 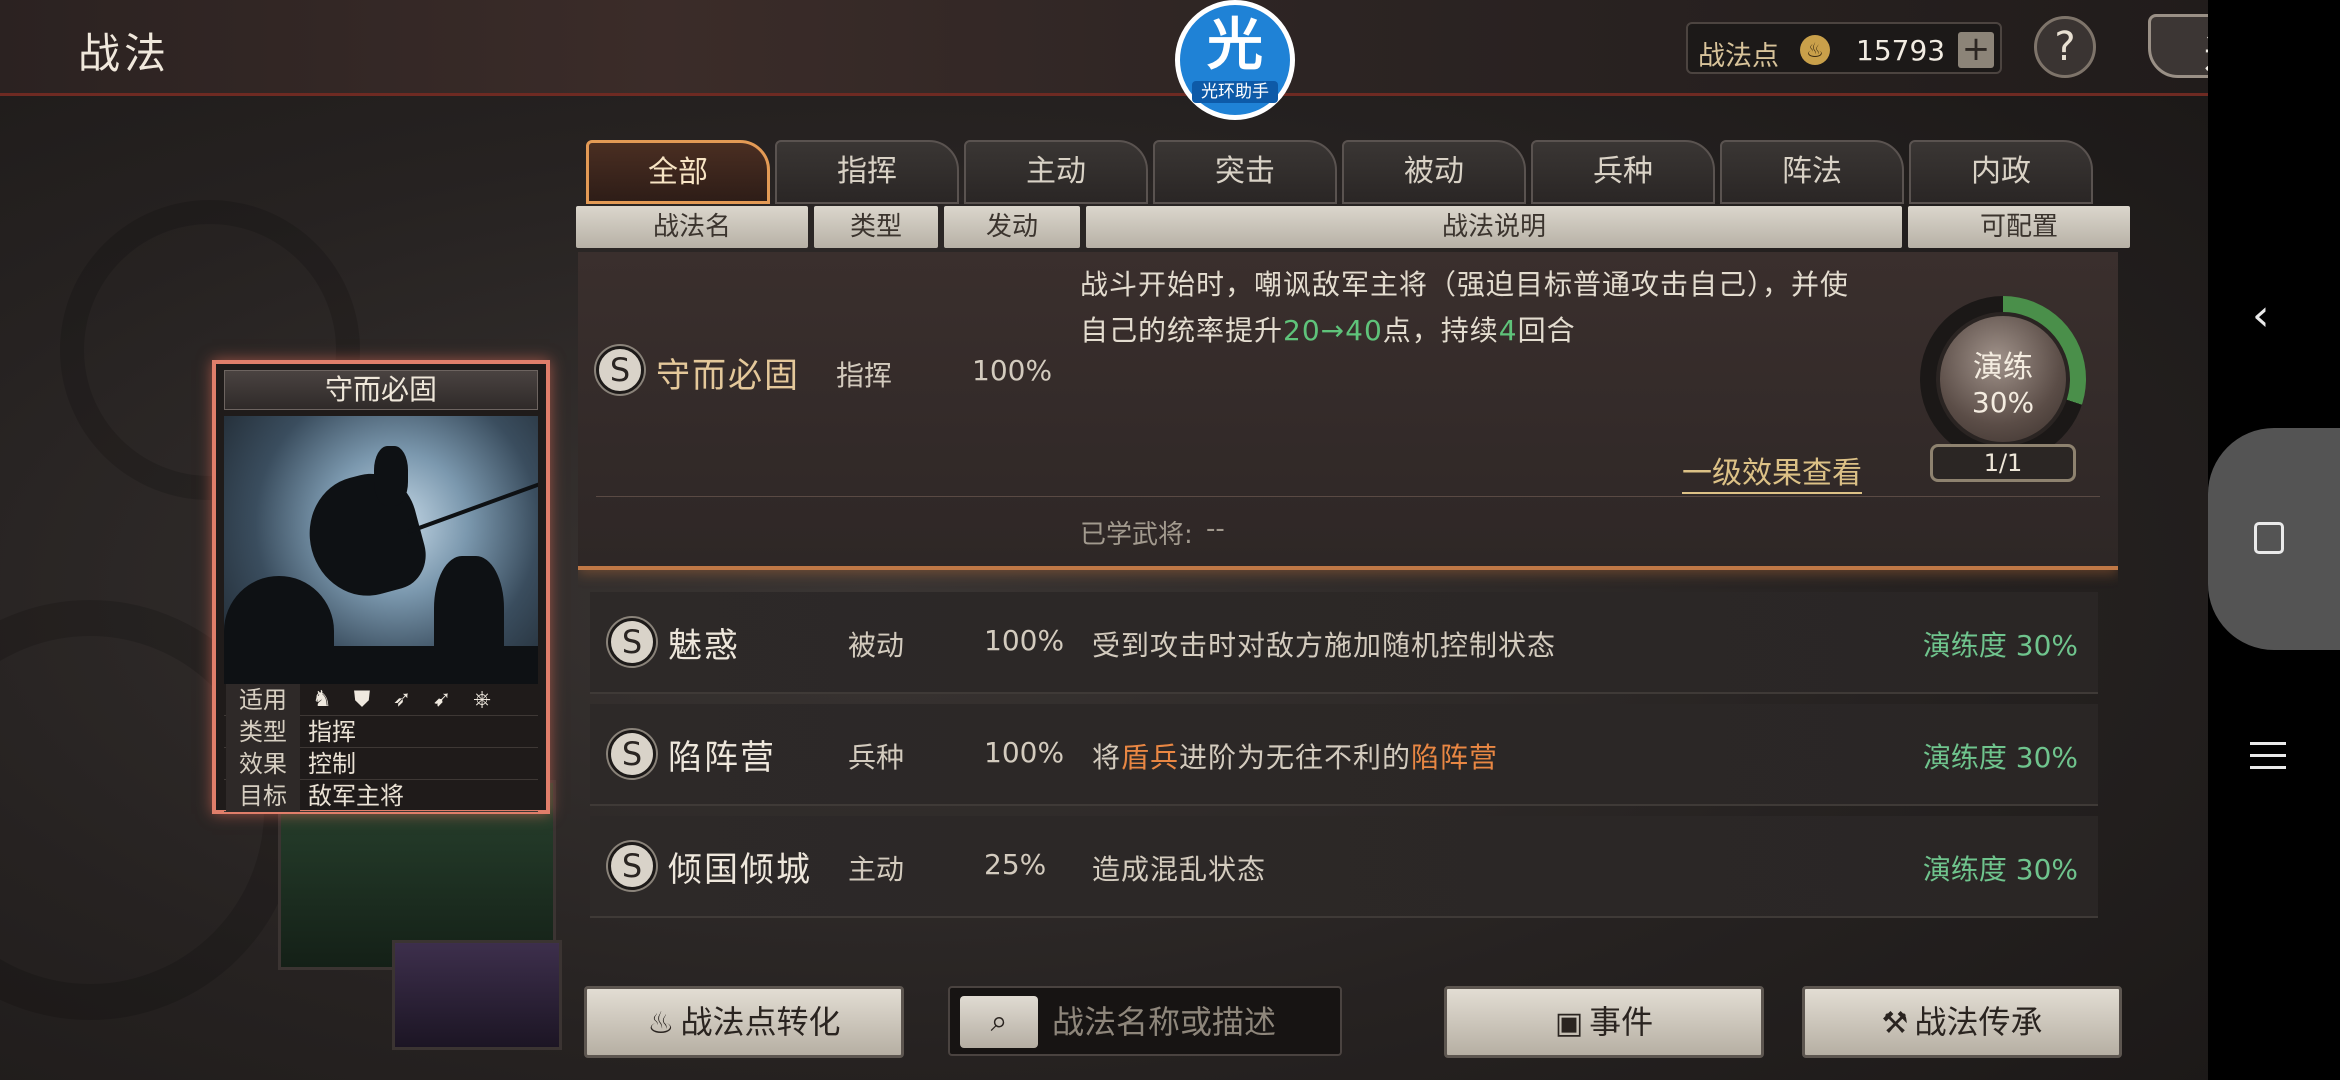 What do you see at coordinates (876, 227) in the screenshot?
I see `column-type: 类型` at bounding box center [876, 227].